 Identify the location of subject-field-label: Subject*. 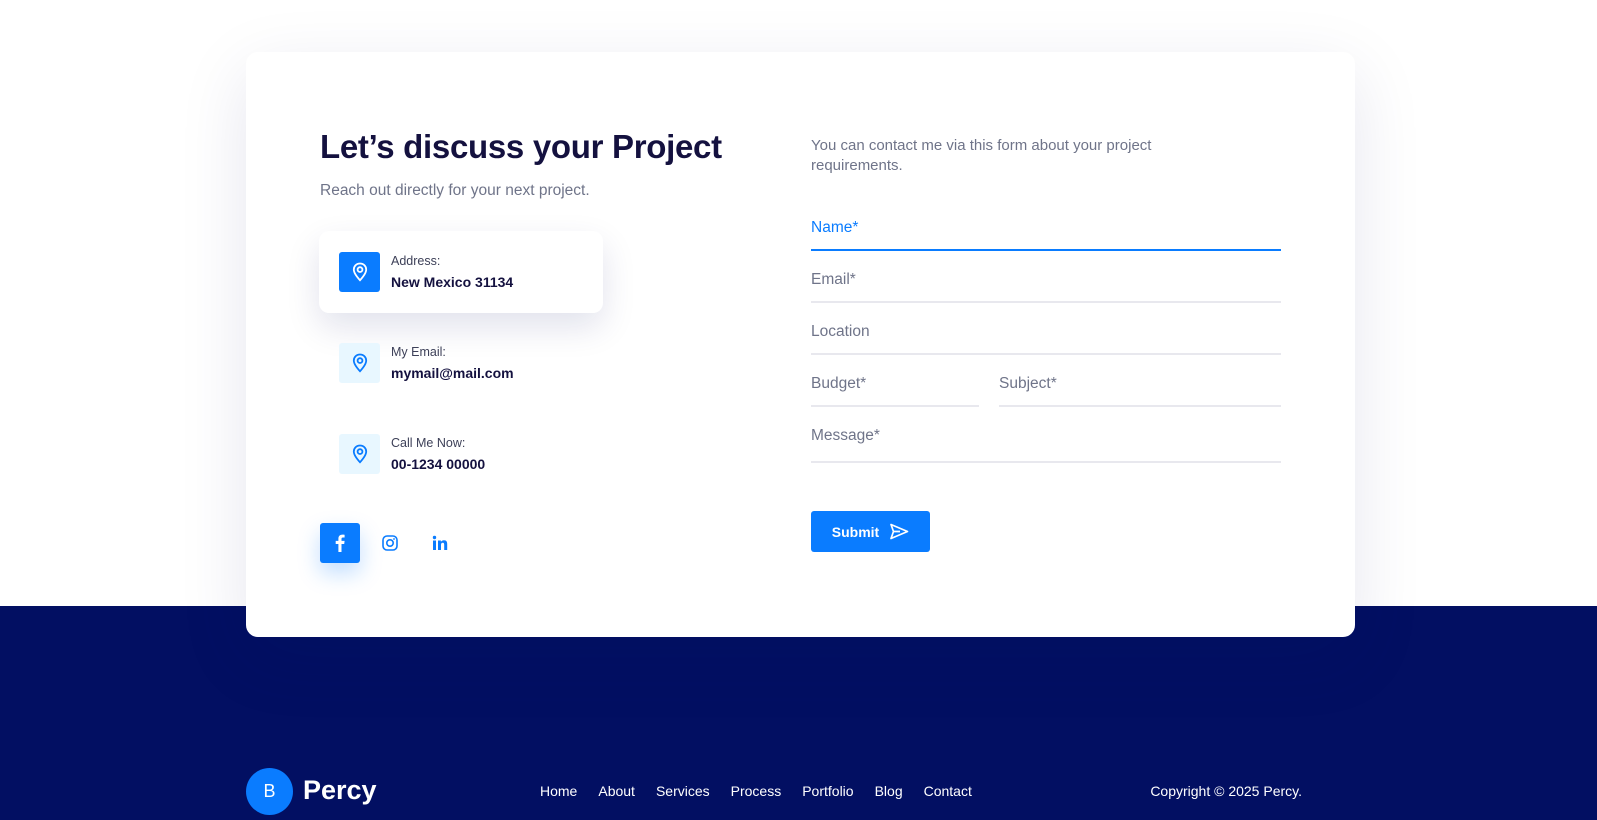
(1028, 383).